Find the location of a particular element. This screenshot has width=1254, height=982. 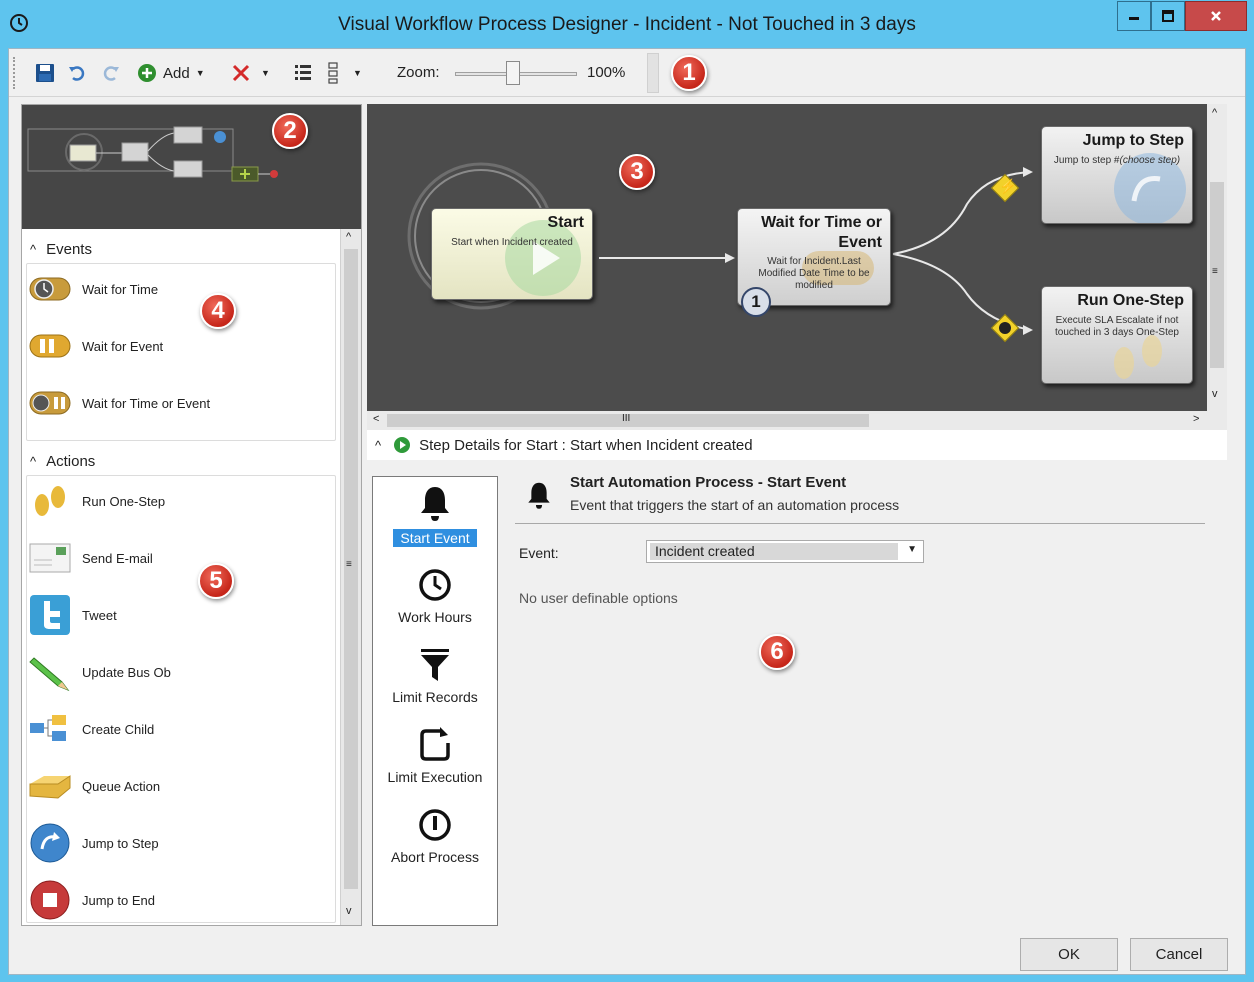

redo-button is located at coordinates (111, 73).